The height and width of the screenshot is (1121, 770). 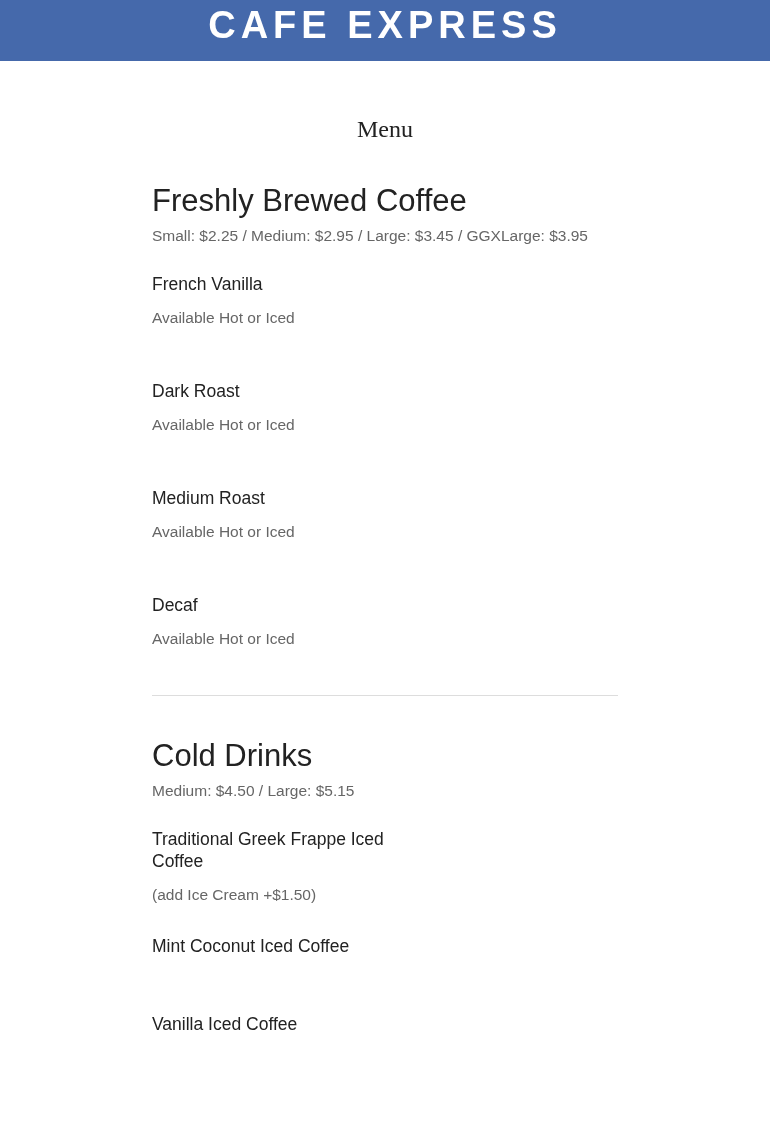 I want to click on section-title: Cold Drinks, so click(x=233, y=756).